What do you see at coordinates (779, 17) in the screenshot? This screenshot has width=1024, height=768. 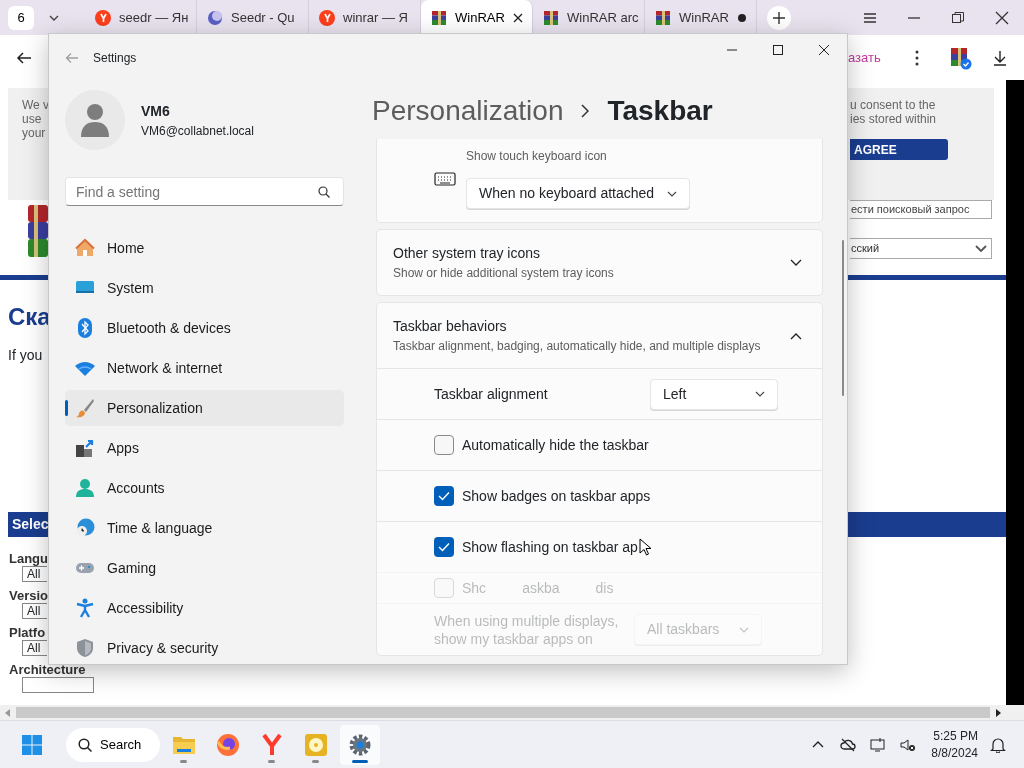 I see `plus-icon` at bounding box center [779, 17].